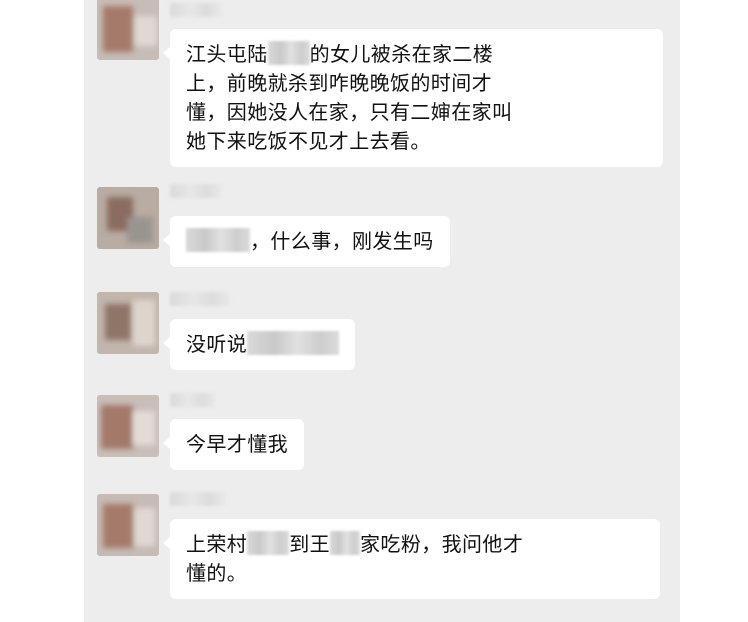 The height and width of the screenshot is (622, 748). Describe the element at coordinates (310, 544) in the screenshot. I see `message-text: 到王` at that location.